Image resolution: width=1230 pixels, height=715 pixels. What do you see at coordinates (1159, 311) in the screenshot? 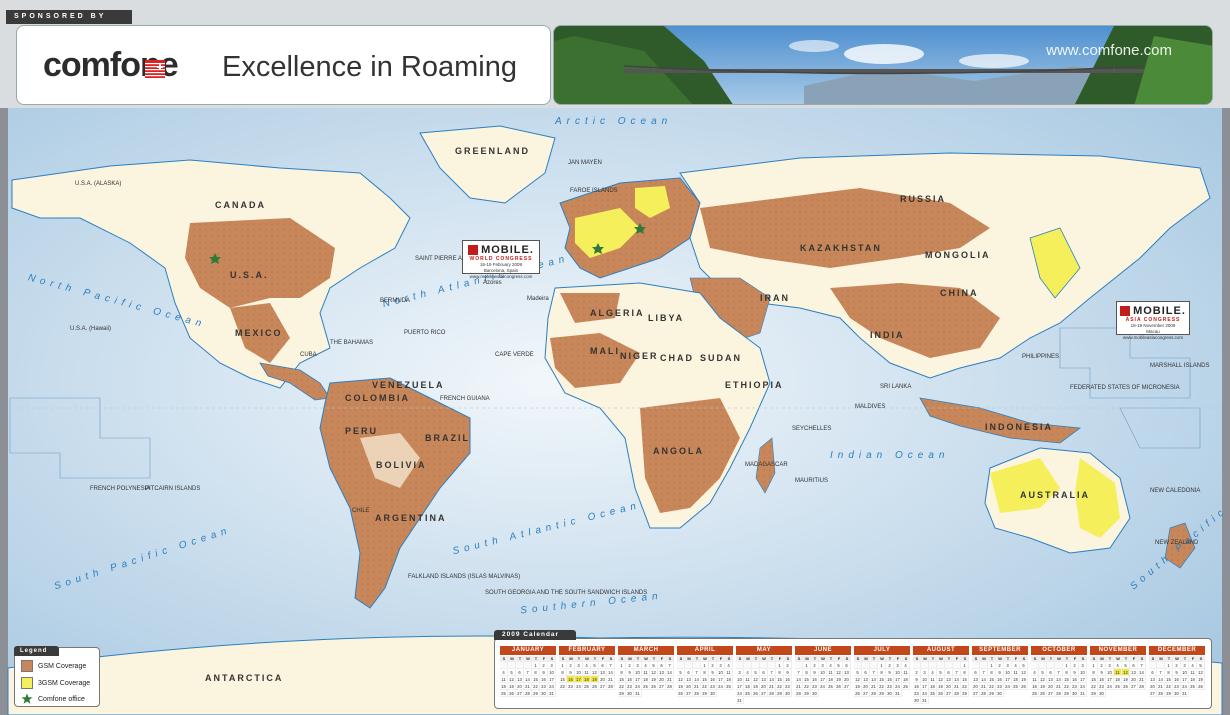
I see `mac-name: MOBILE.` at bounding box center [1159, 311].